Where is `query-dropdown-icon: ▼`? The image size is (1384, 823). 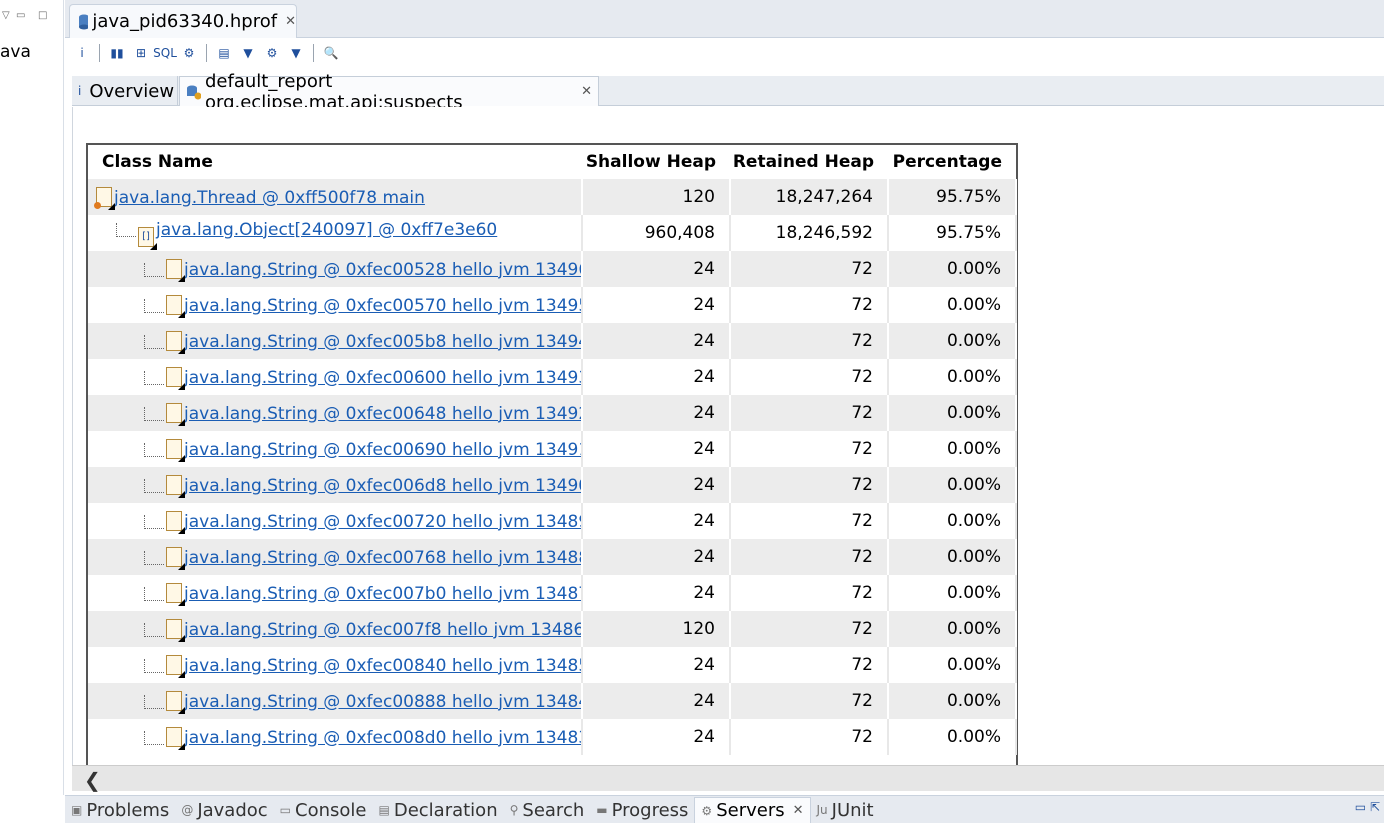 query-dropdown-icon: ▼ is located at coordinates (296, 53).